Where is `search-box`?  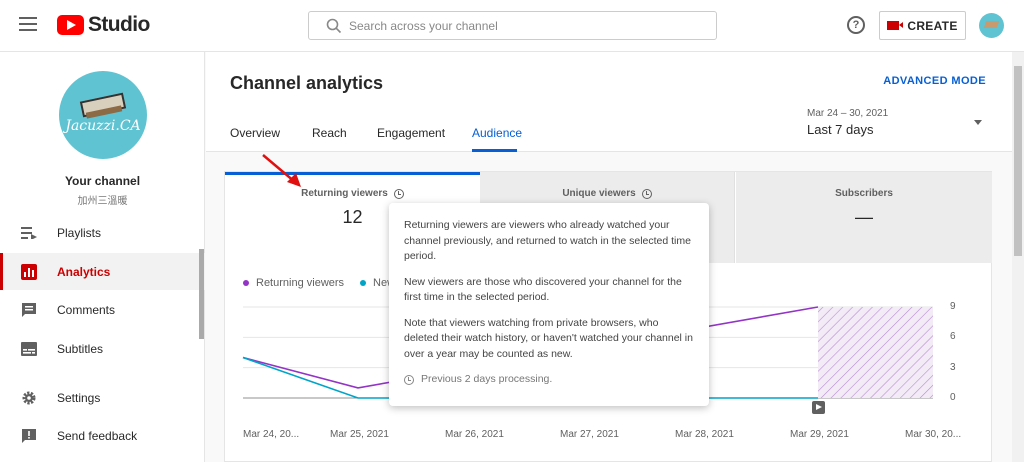
search-box is located at coordinates (512, 25).